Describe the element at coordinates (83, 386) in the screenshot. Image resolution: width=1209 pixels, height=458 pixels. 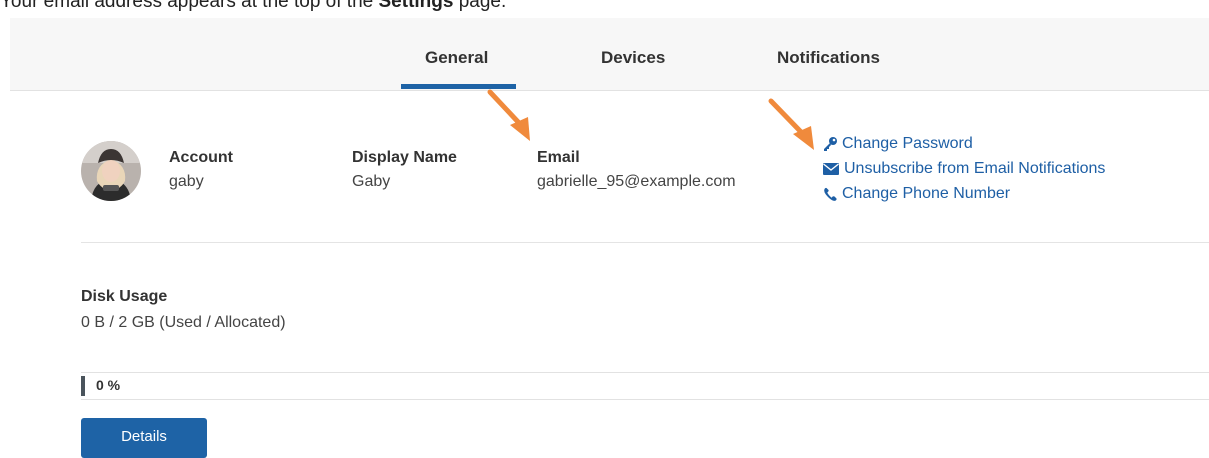
I see `progress-start-marker` at that location.